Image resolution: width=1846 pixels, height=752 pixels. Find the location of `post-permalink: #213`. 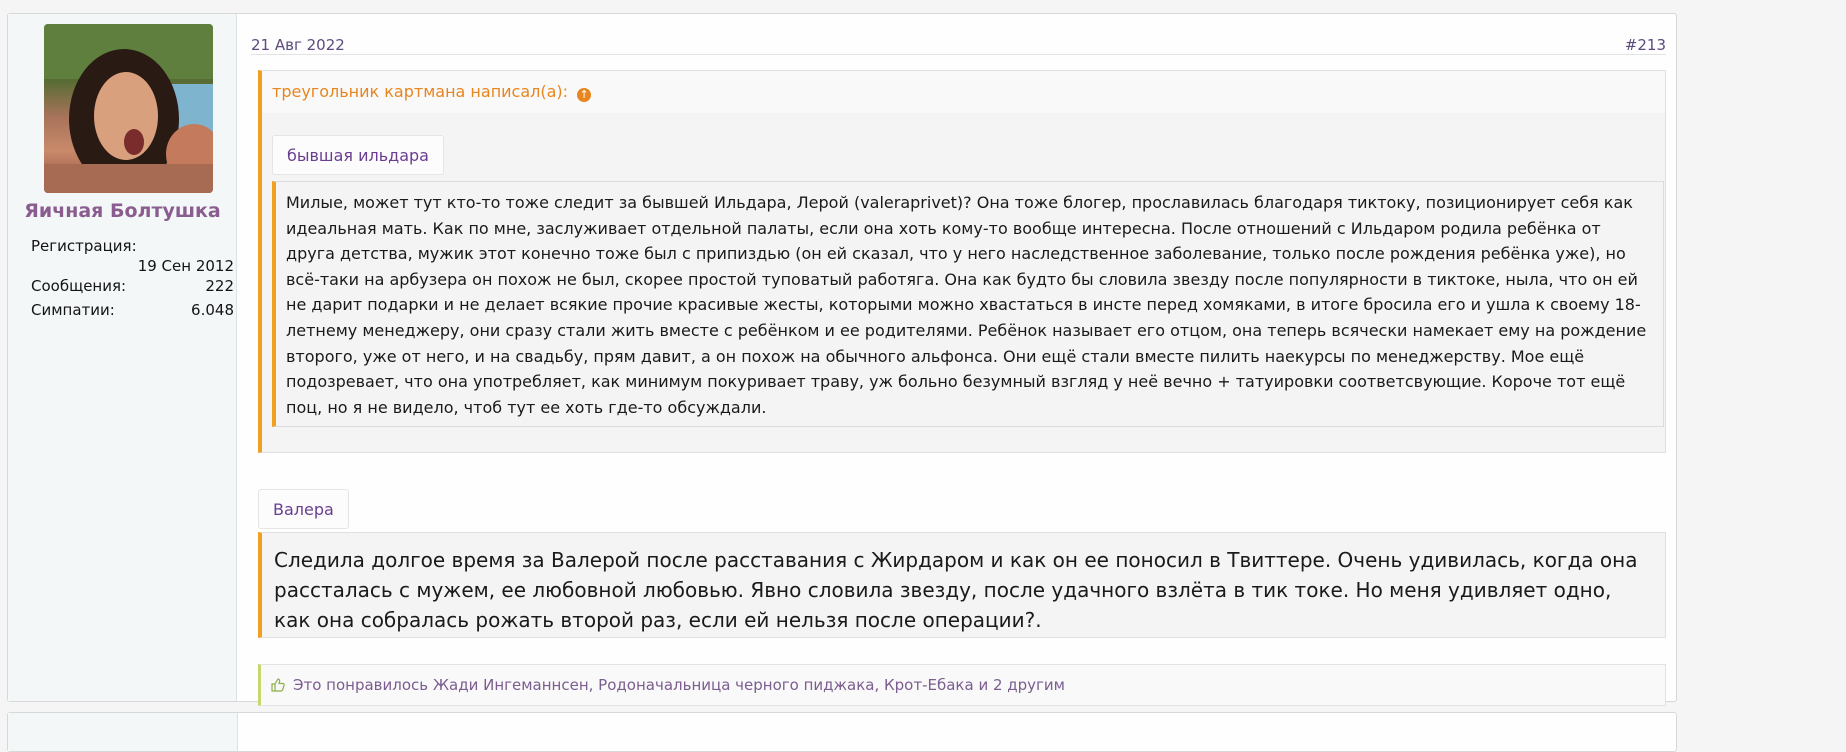

post-permalink: #213 is located at coordinates (1645, 45).